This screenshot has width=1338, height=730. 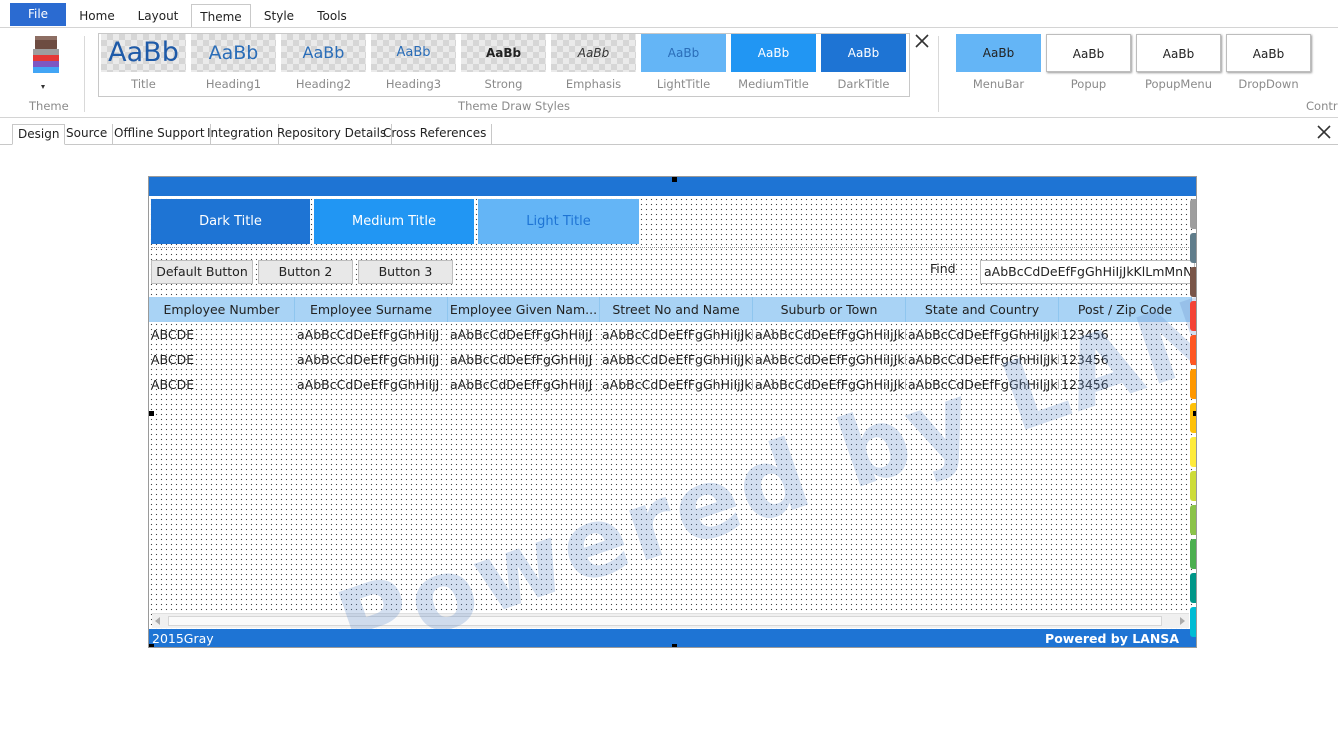 I want to click on style-swatch-mediumtitle: AaBb, so click(x=773, y=53).